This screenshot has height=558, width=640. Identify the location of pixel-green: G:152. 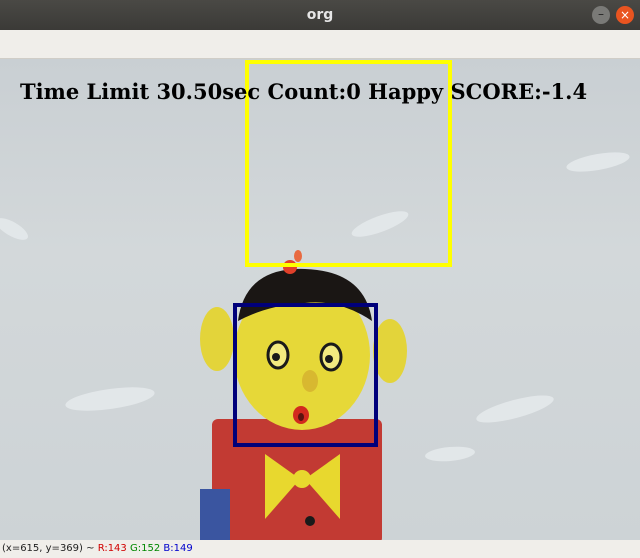
(145, 548).